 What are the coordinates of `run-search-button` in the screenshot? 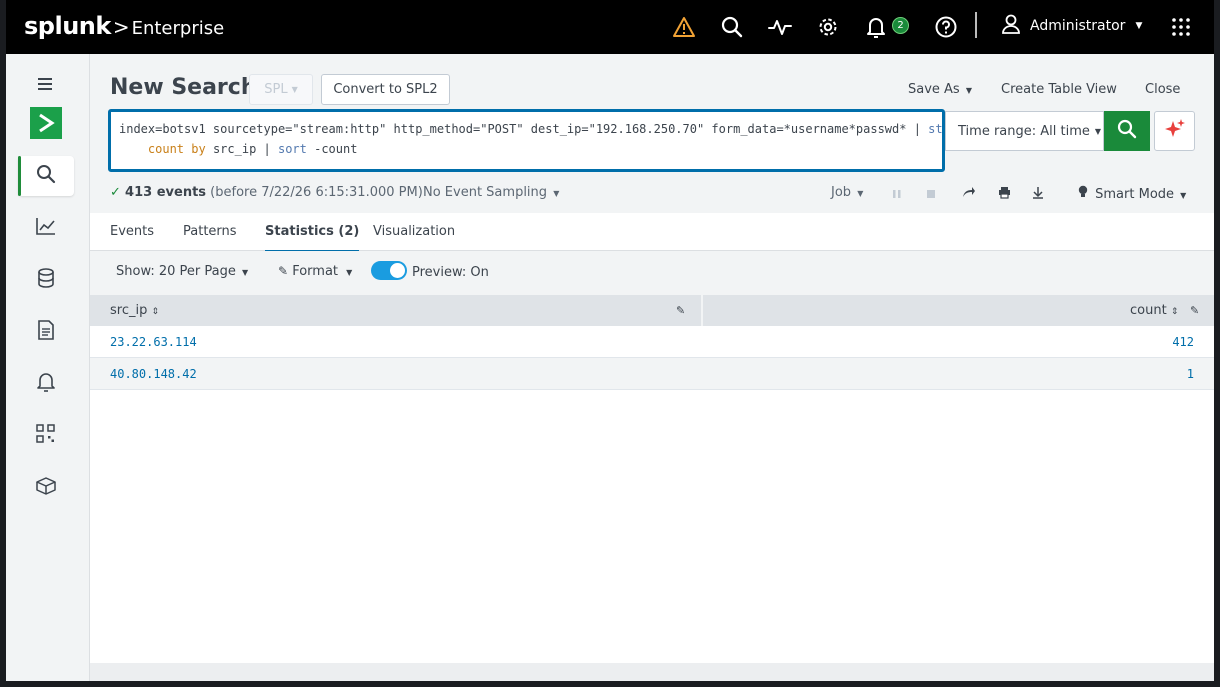 It's located at (1127, 131).